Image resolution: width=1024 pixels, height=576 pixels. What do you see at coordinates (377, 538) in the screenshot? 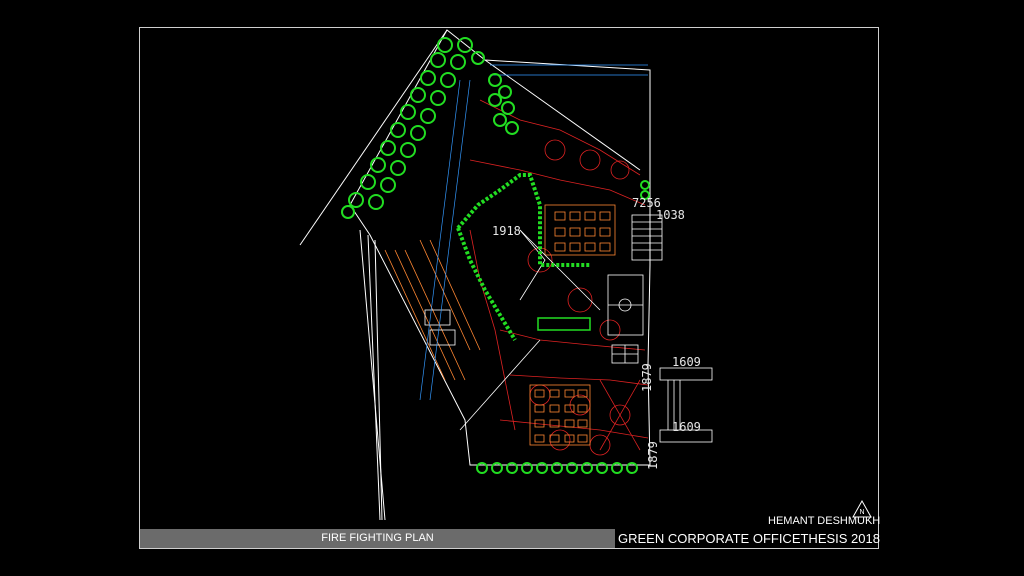
I see `sheet-title: FIRE FIGHTING PLAN` at bounding box center [377, 538].